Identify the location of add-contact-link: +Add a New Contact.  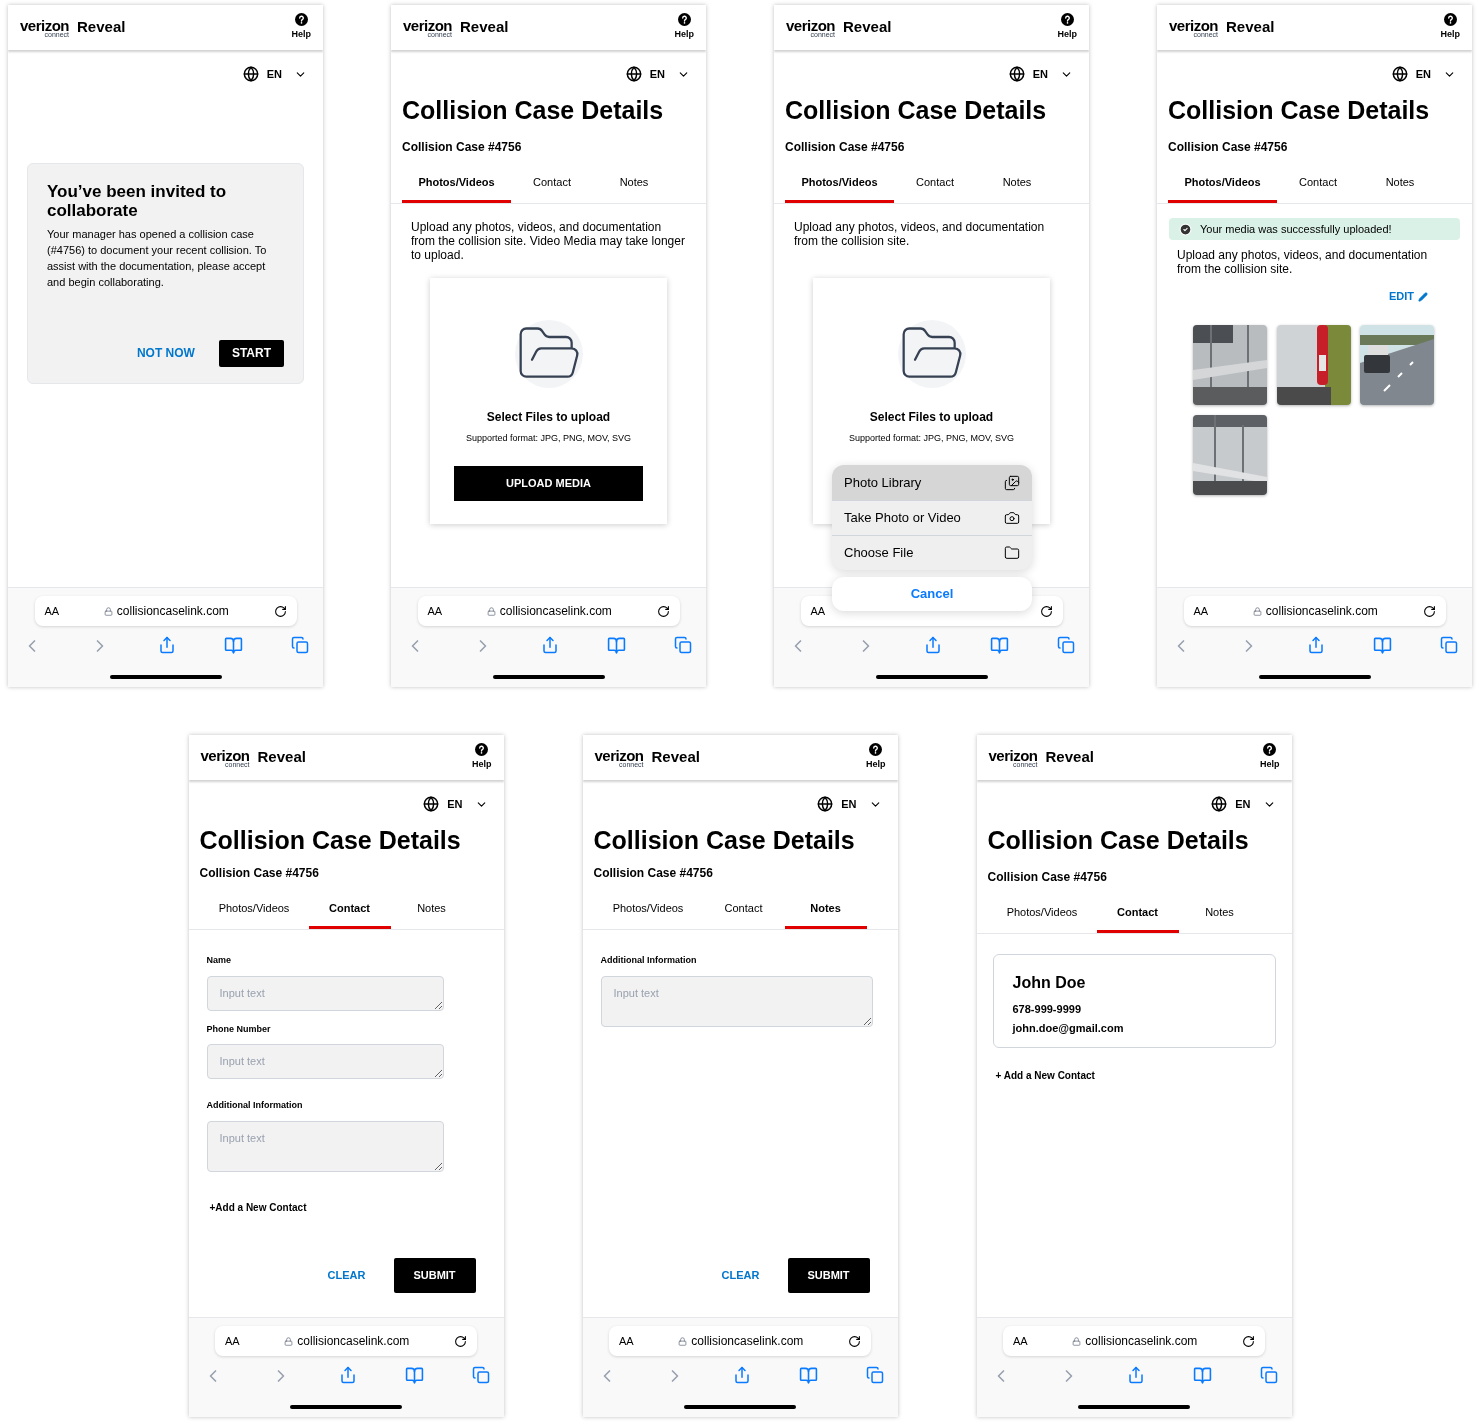
(258, 1207).